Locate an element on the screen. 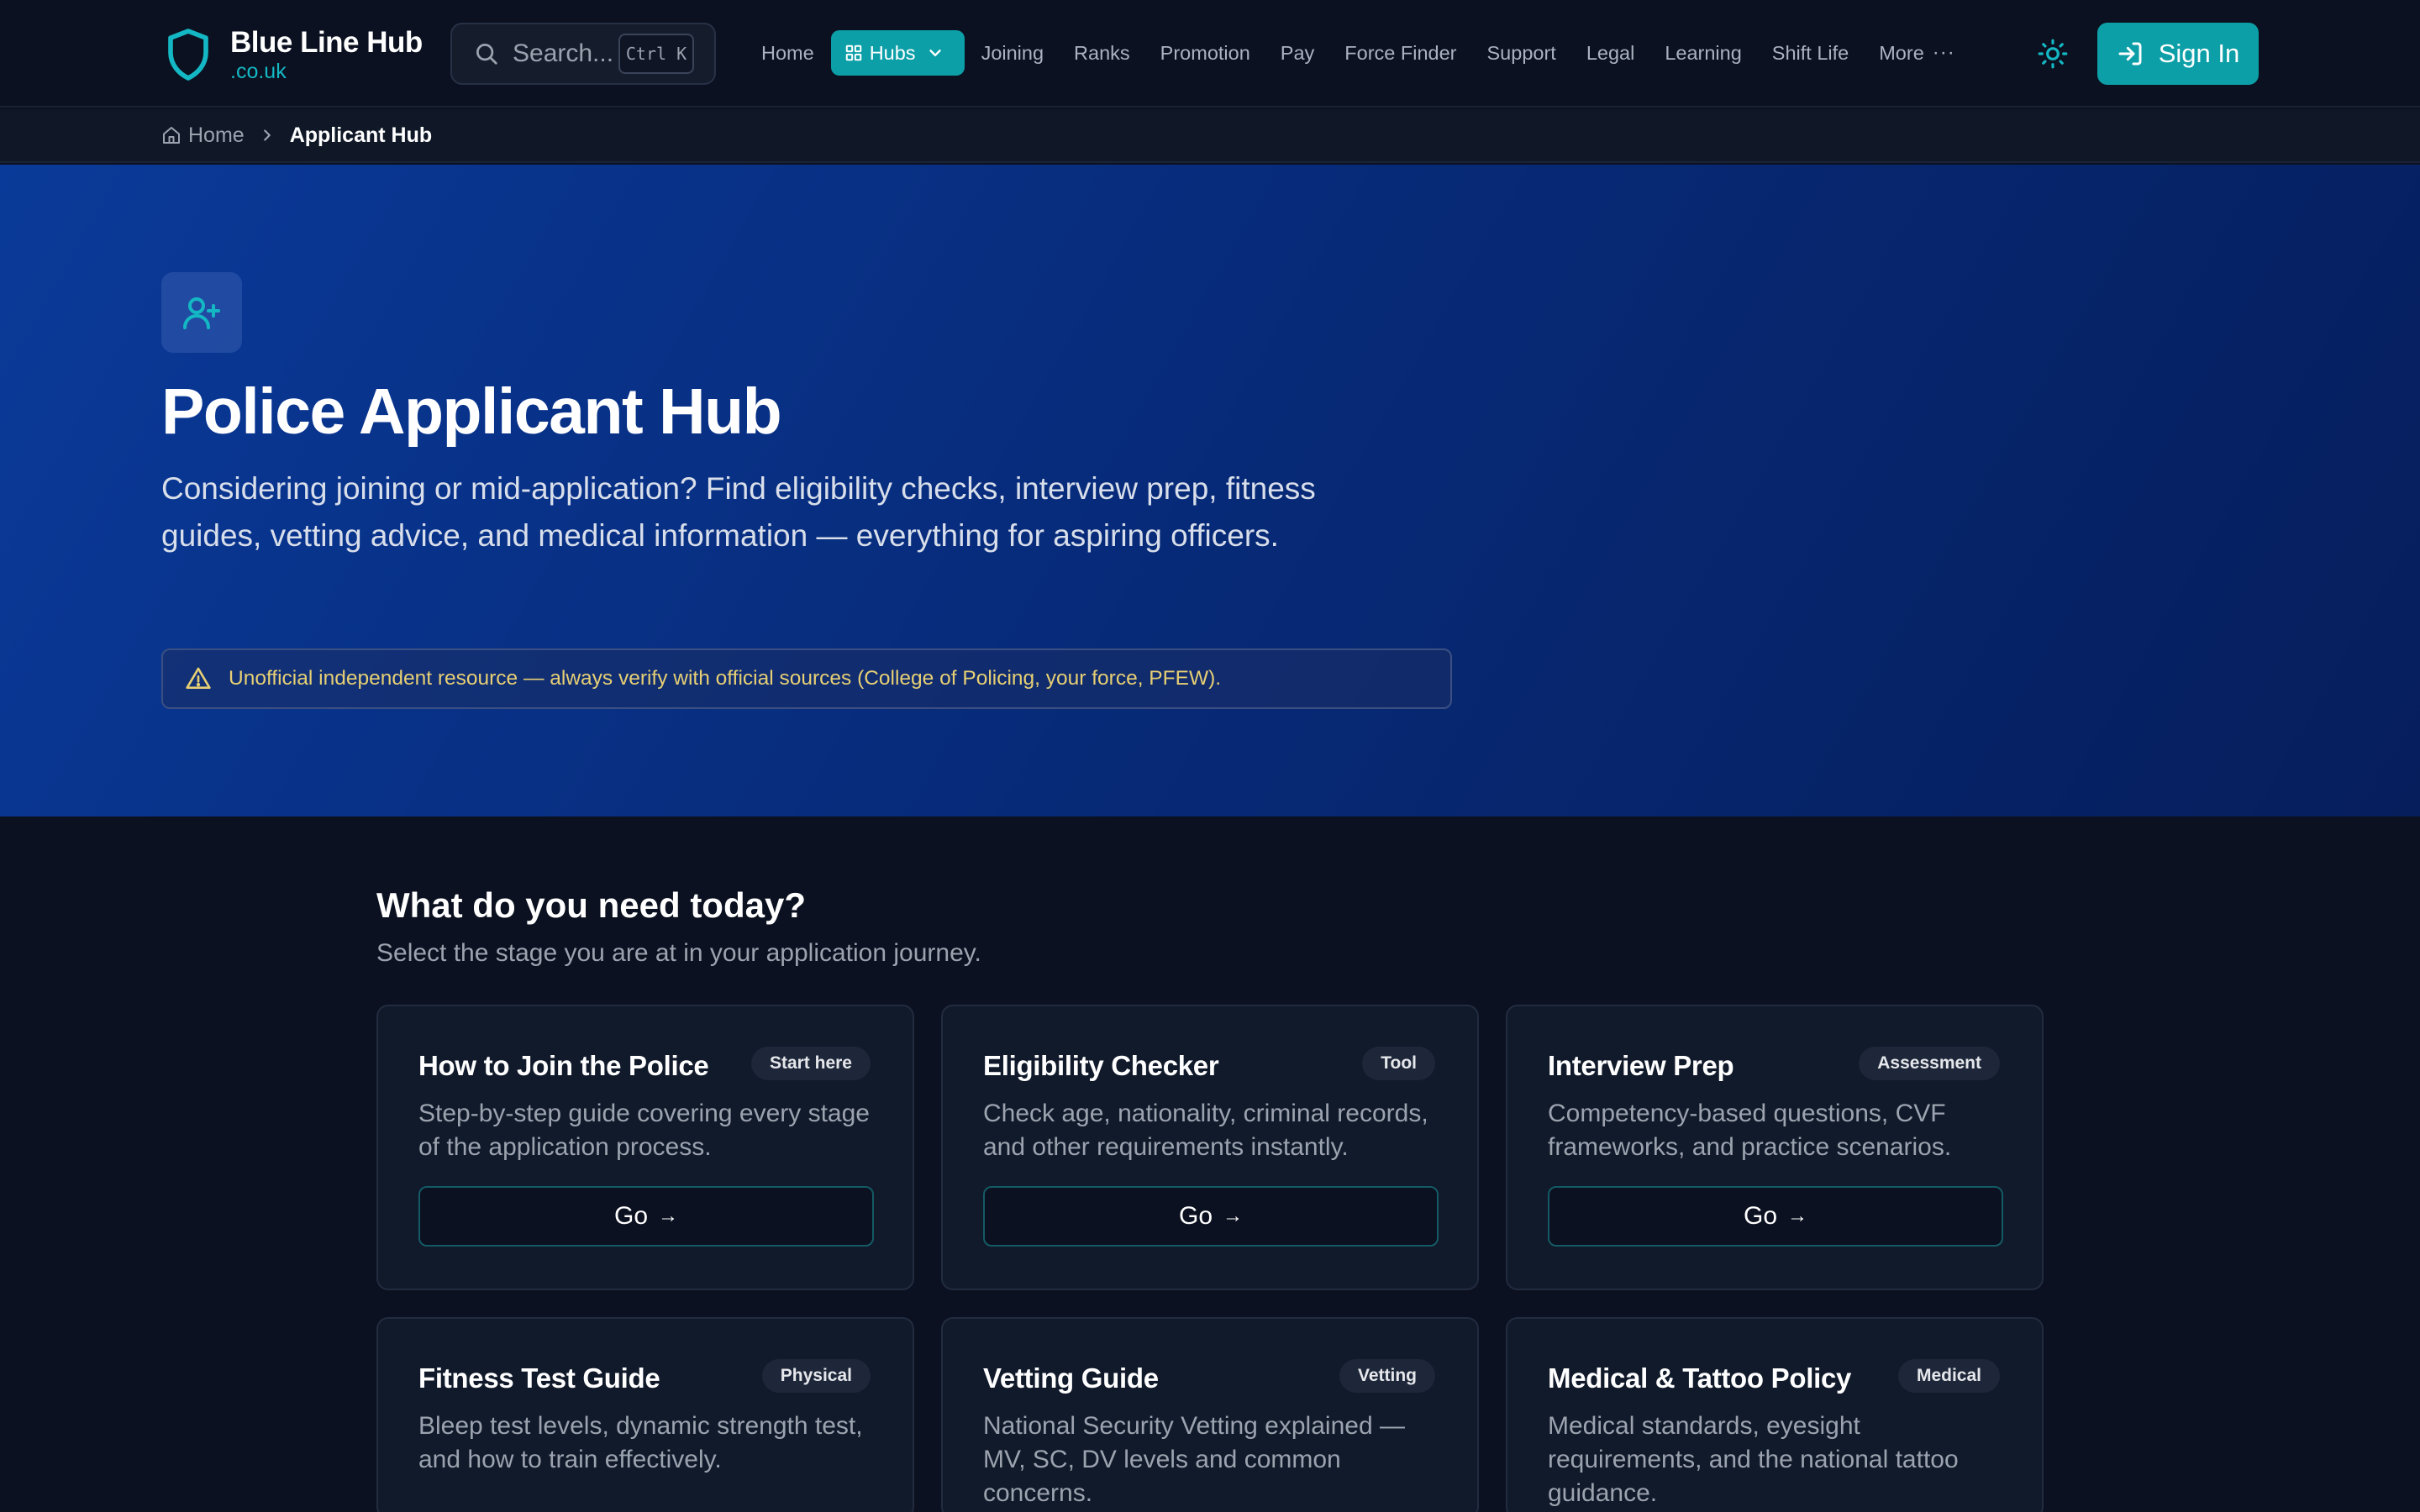 The image size is (2420, 1512). login-icon is located at coordinates (2130, 54).